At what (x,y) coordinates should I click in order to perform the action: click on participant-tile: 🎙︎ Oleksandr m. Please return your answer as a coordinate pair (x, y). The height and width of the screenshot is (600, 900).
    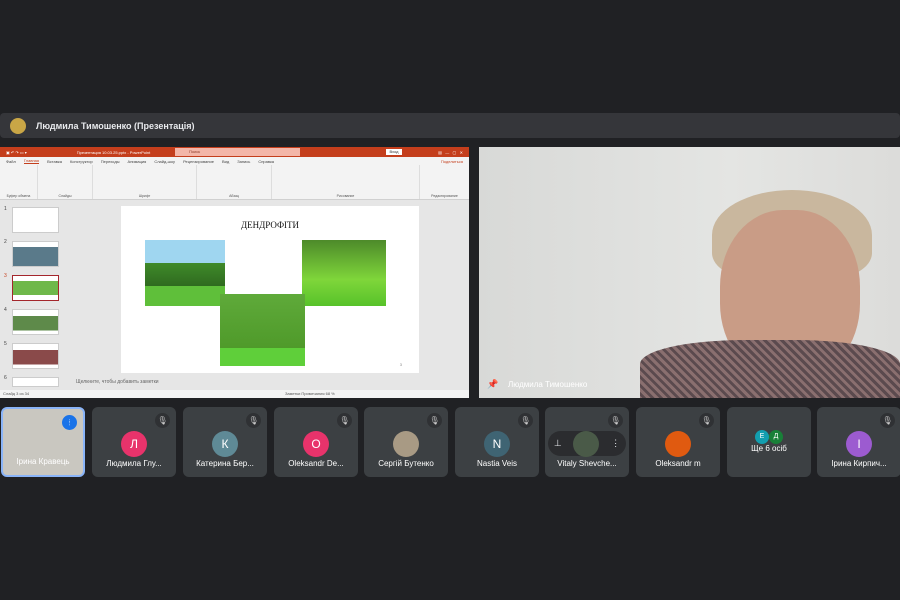
    Looking at the image, I should click on (678, 442).